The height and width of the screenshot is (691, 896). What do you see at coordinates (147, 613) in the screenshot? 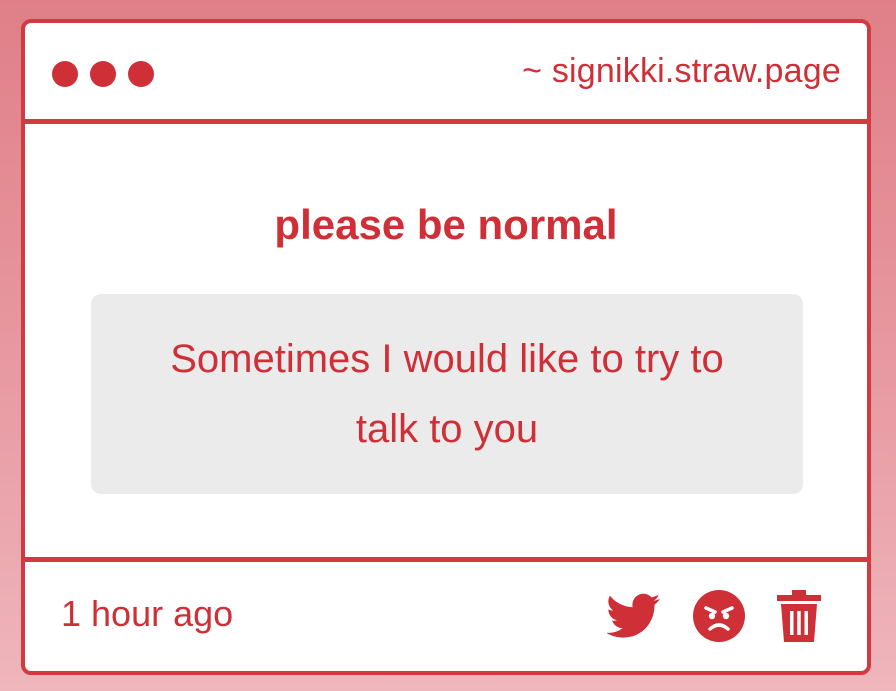
I see `post-timestamp: 1 hour ago` at bounding box center [147, 613].